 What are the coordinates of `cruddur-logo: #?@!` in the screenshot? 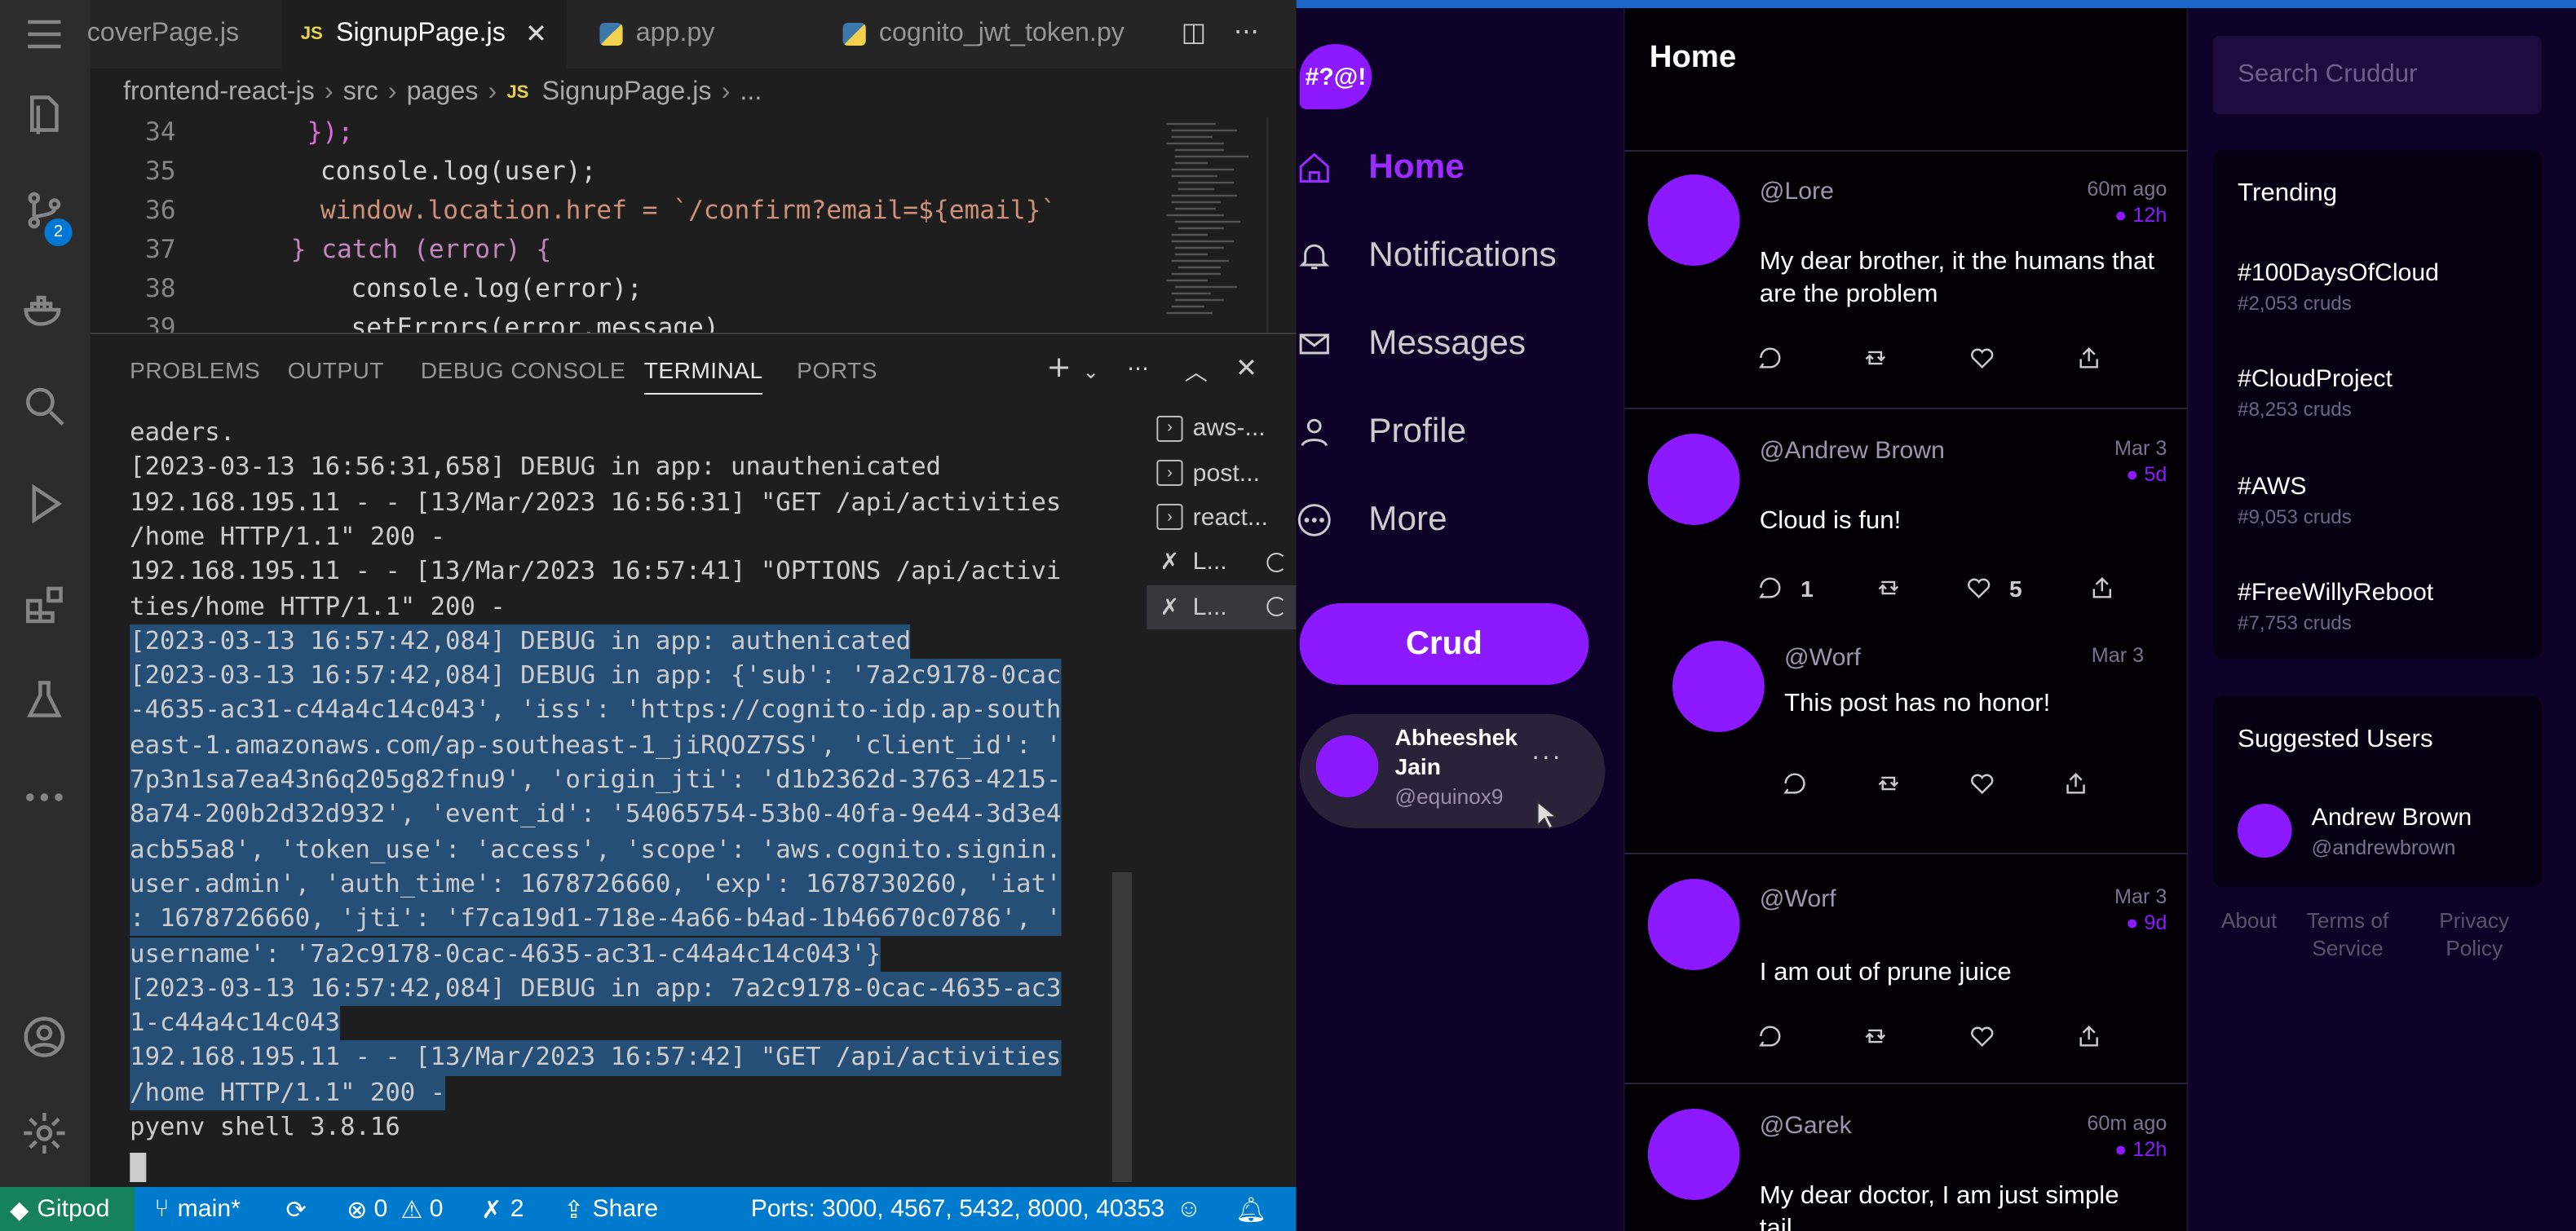 It's located at (1335, 76).